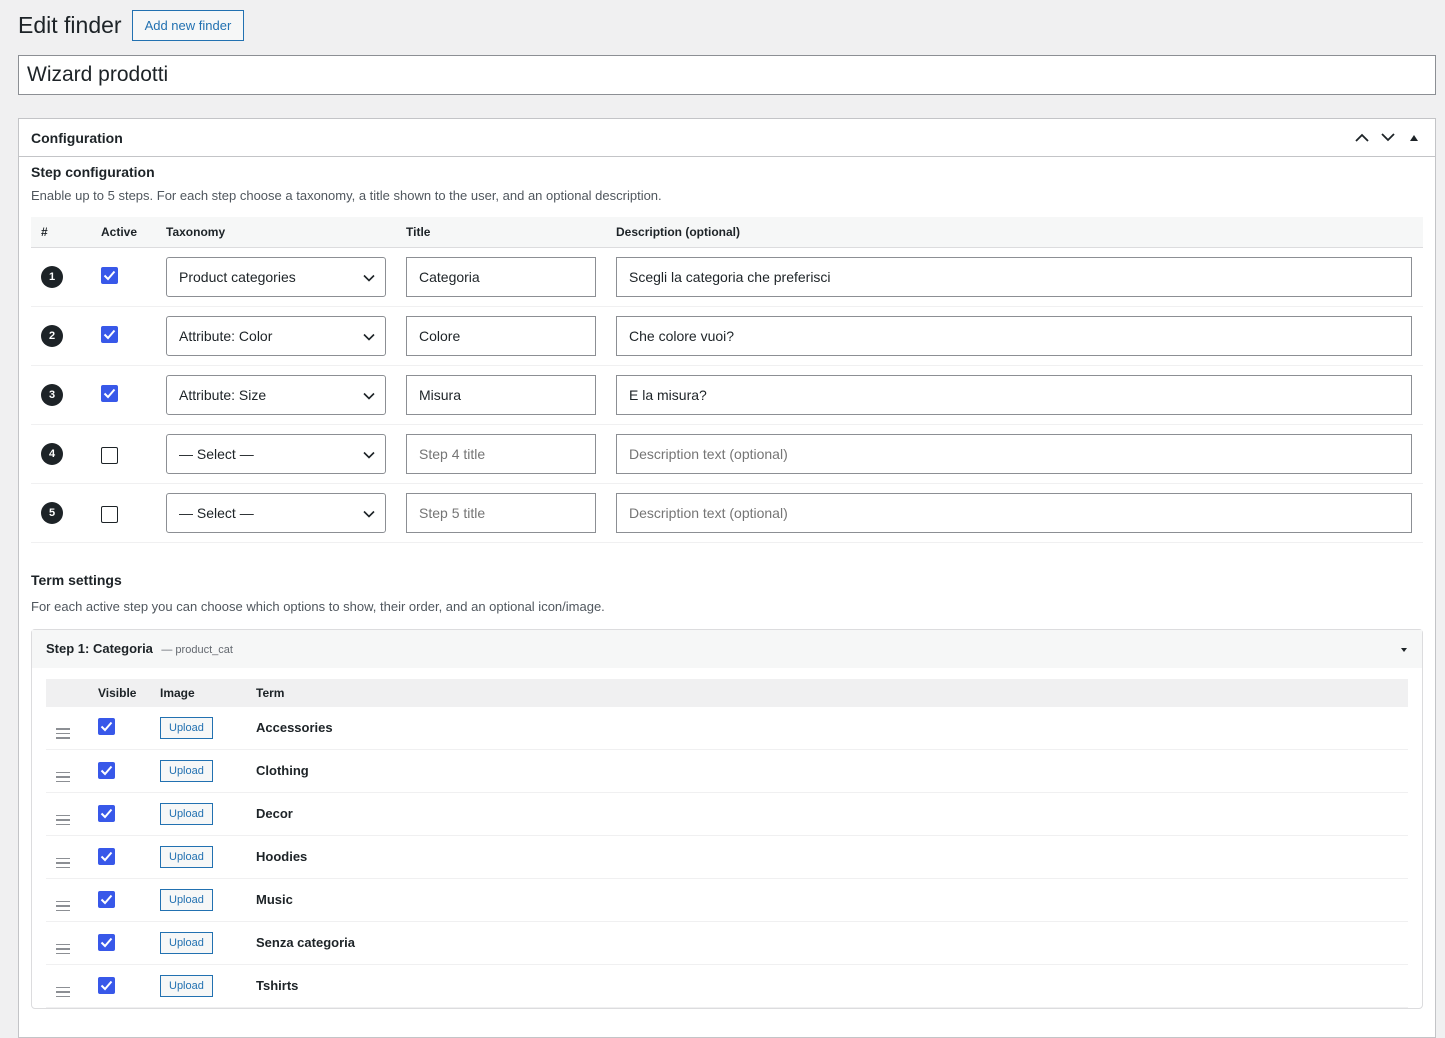 Image resolution: width=1445 pixels, height=1038 pixels. I want to click on term-row: Upload Music, so click(727, 900).